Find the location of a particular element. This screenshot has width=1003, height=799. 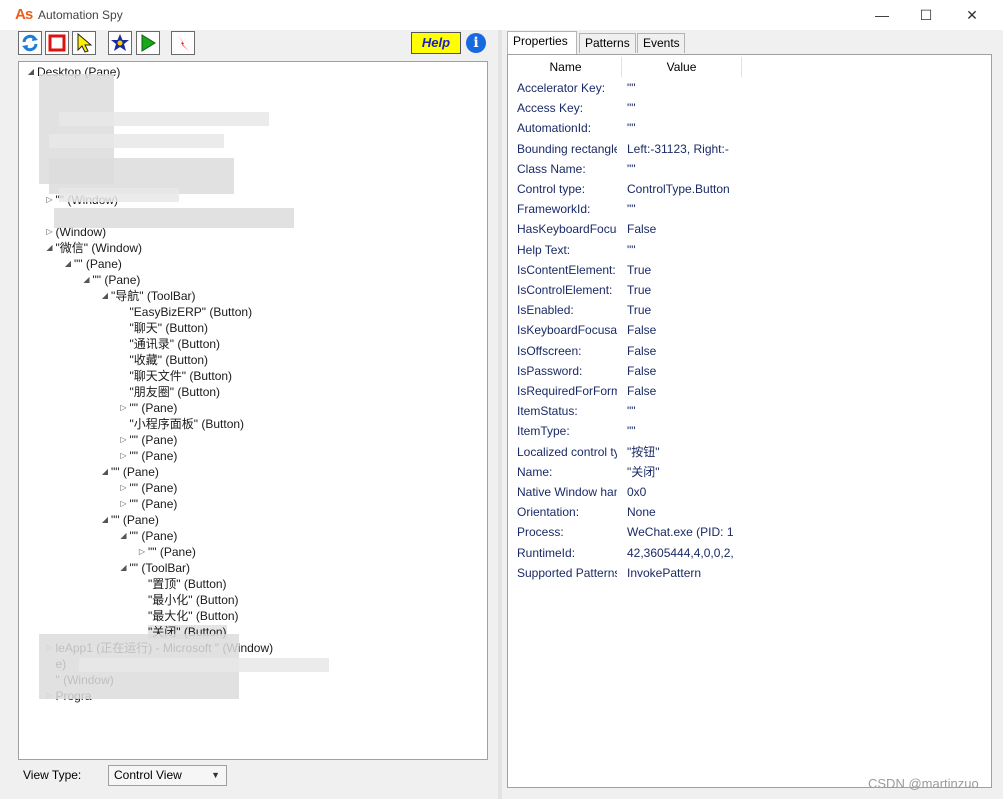

close-window-button: ✕ is located at coordinates (972, 15).